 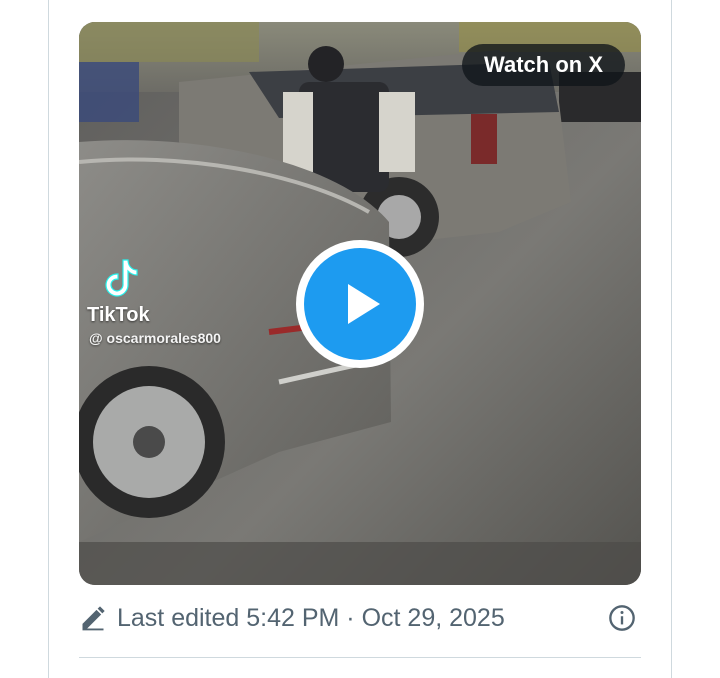 I want to click on play-icon, so click(x=364, y=304).